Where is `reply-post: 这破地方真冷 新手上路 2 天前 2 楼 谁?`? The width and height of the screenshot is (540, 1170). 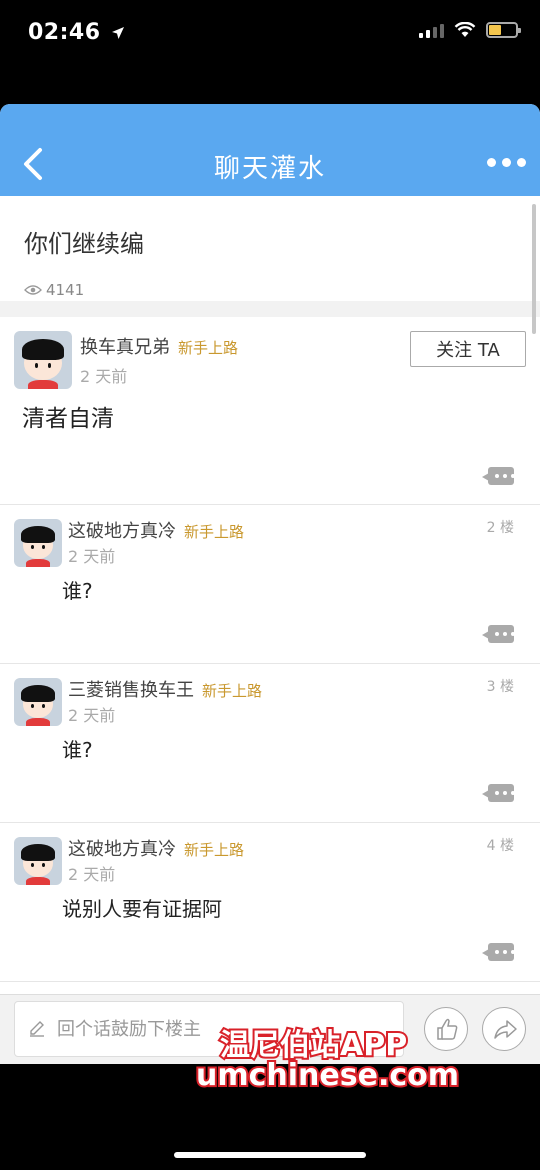
reply-post: 这破地方真冷 新手上路 2 天前 2 楼 谁? is located at coordinates (270, 584).